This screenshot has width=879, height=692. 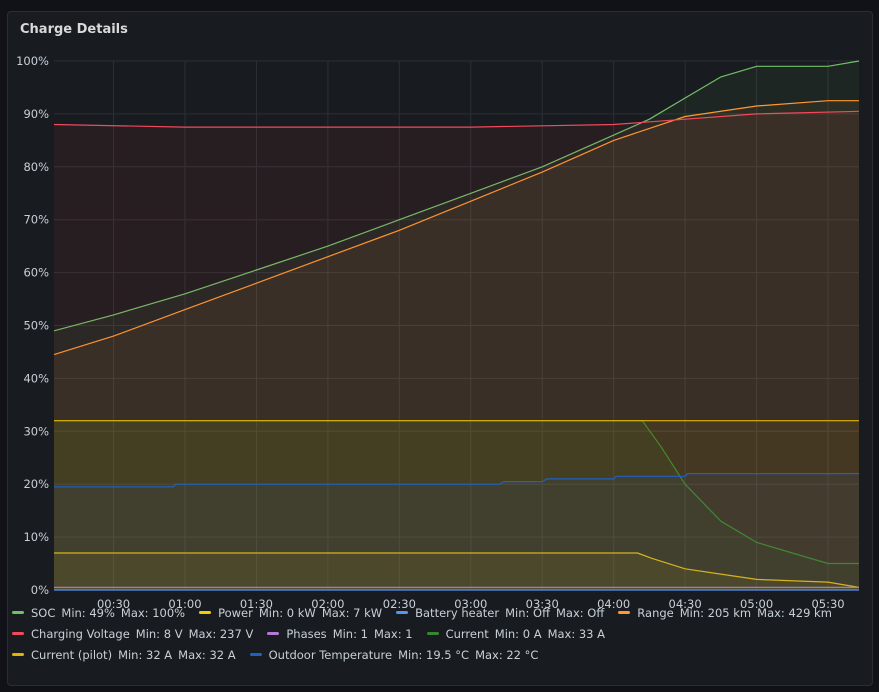 What do you see at coordinates (527, 613) in the screenshot?
I see `legend-min-value: Min: Off` at bounding box center [527, 613].